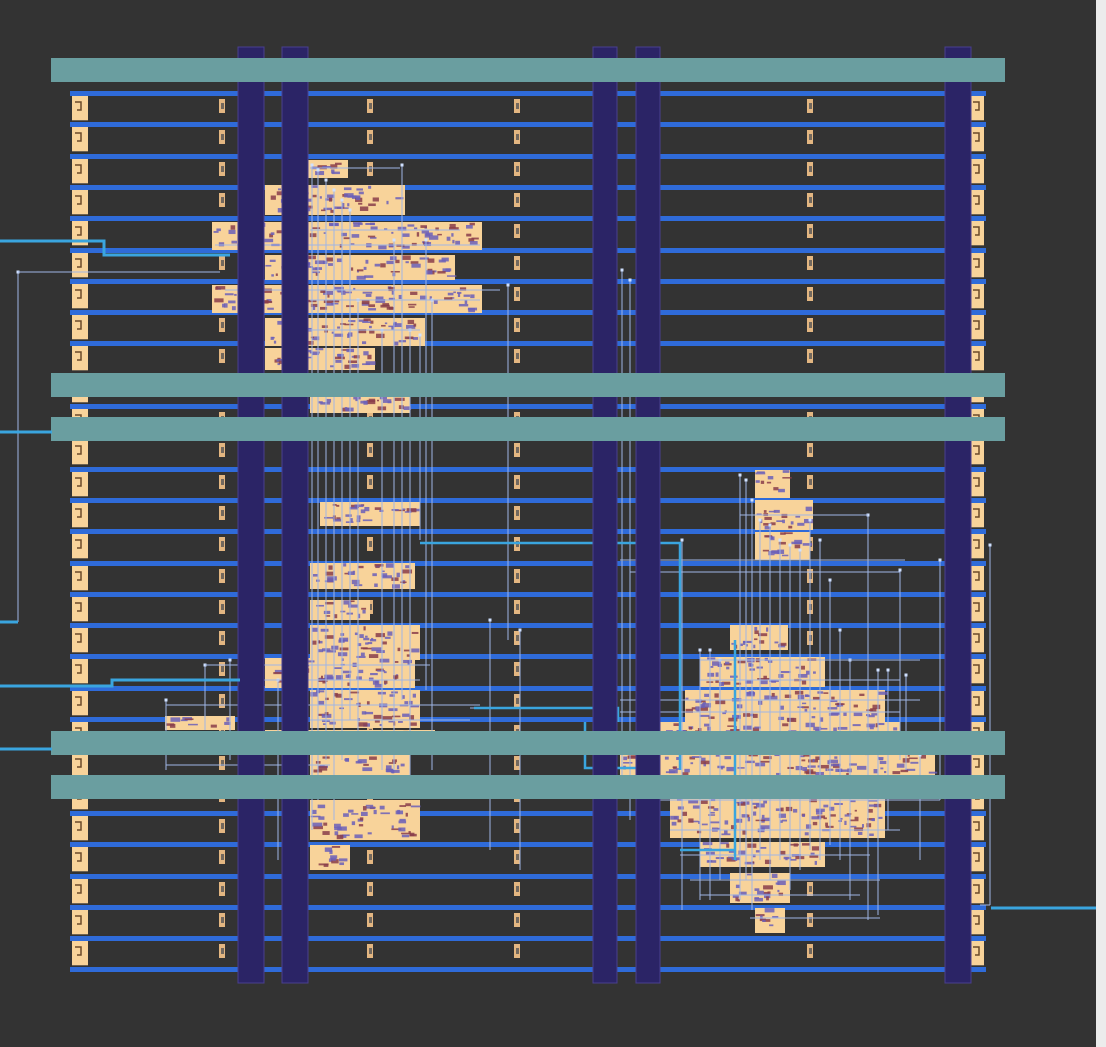 The image size is (1106, 1047). What do you see at coordinates (1101, 523) in the screenshot?
I see `scrollbar-track` at bounding box center [1101, 523].